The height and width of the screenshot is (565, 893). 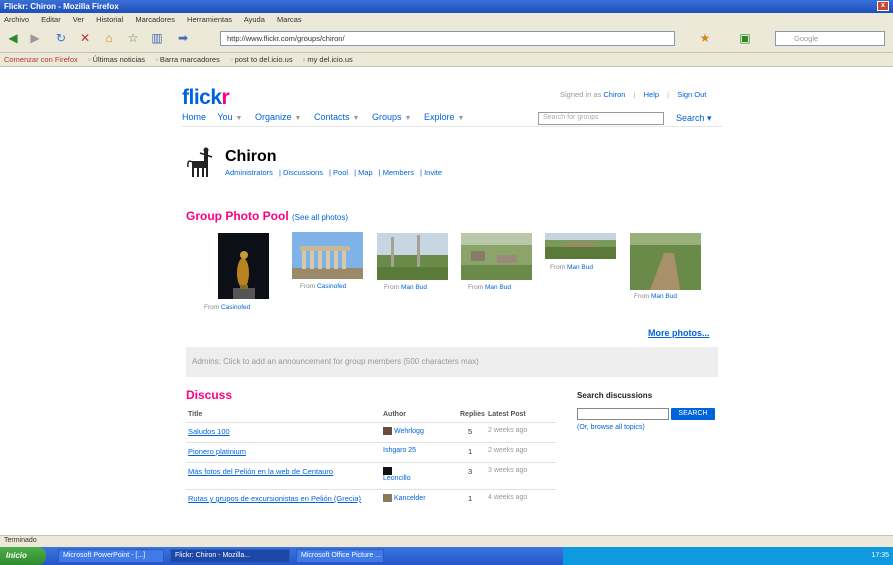 I want to click on col-title: Title, so click(x=195, y=414).